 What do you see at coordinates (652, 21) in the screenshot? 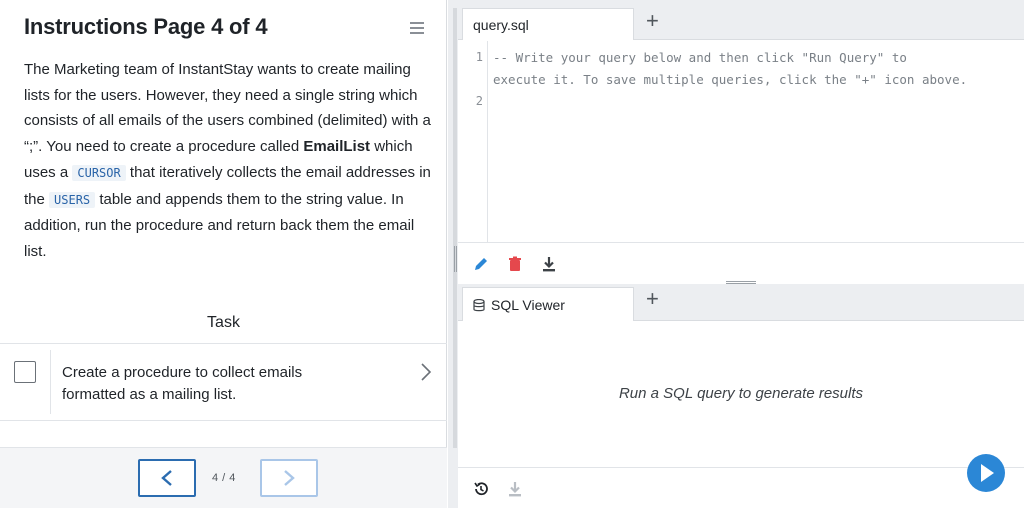
I see `add-tab-plus-icon: +` at bounding box center [652, 21].